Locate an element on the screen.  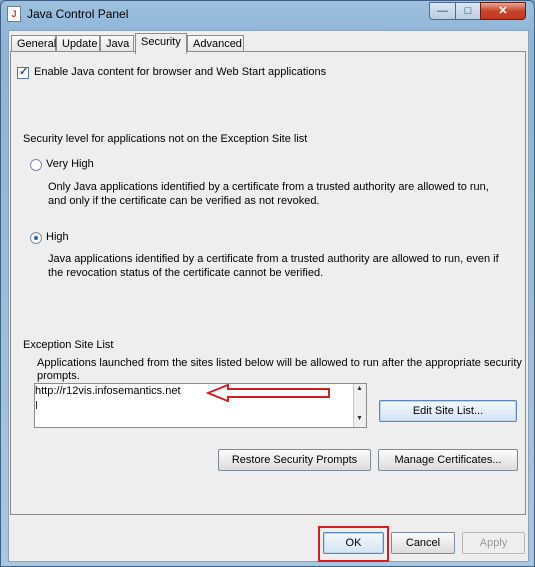
restore-security-prompts-button: Restore Security Prompts is located at coordinates (294, 460).